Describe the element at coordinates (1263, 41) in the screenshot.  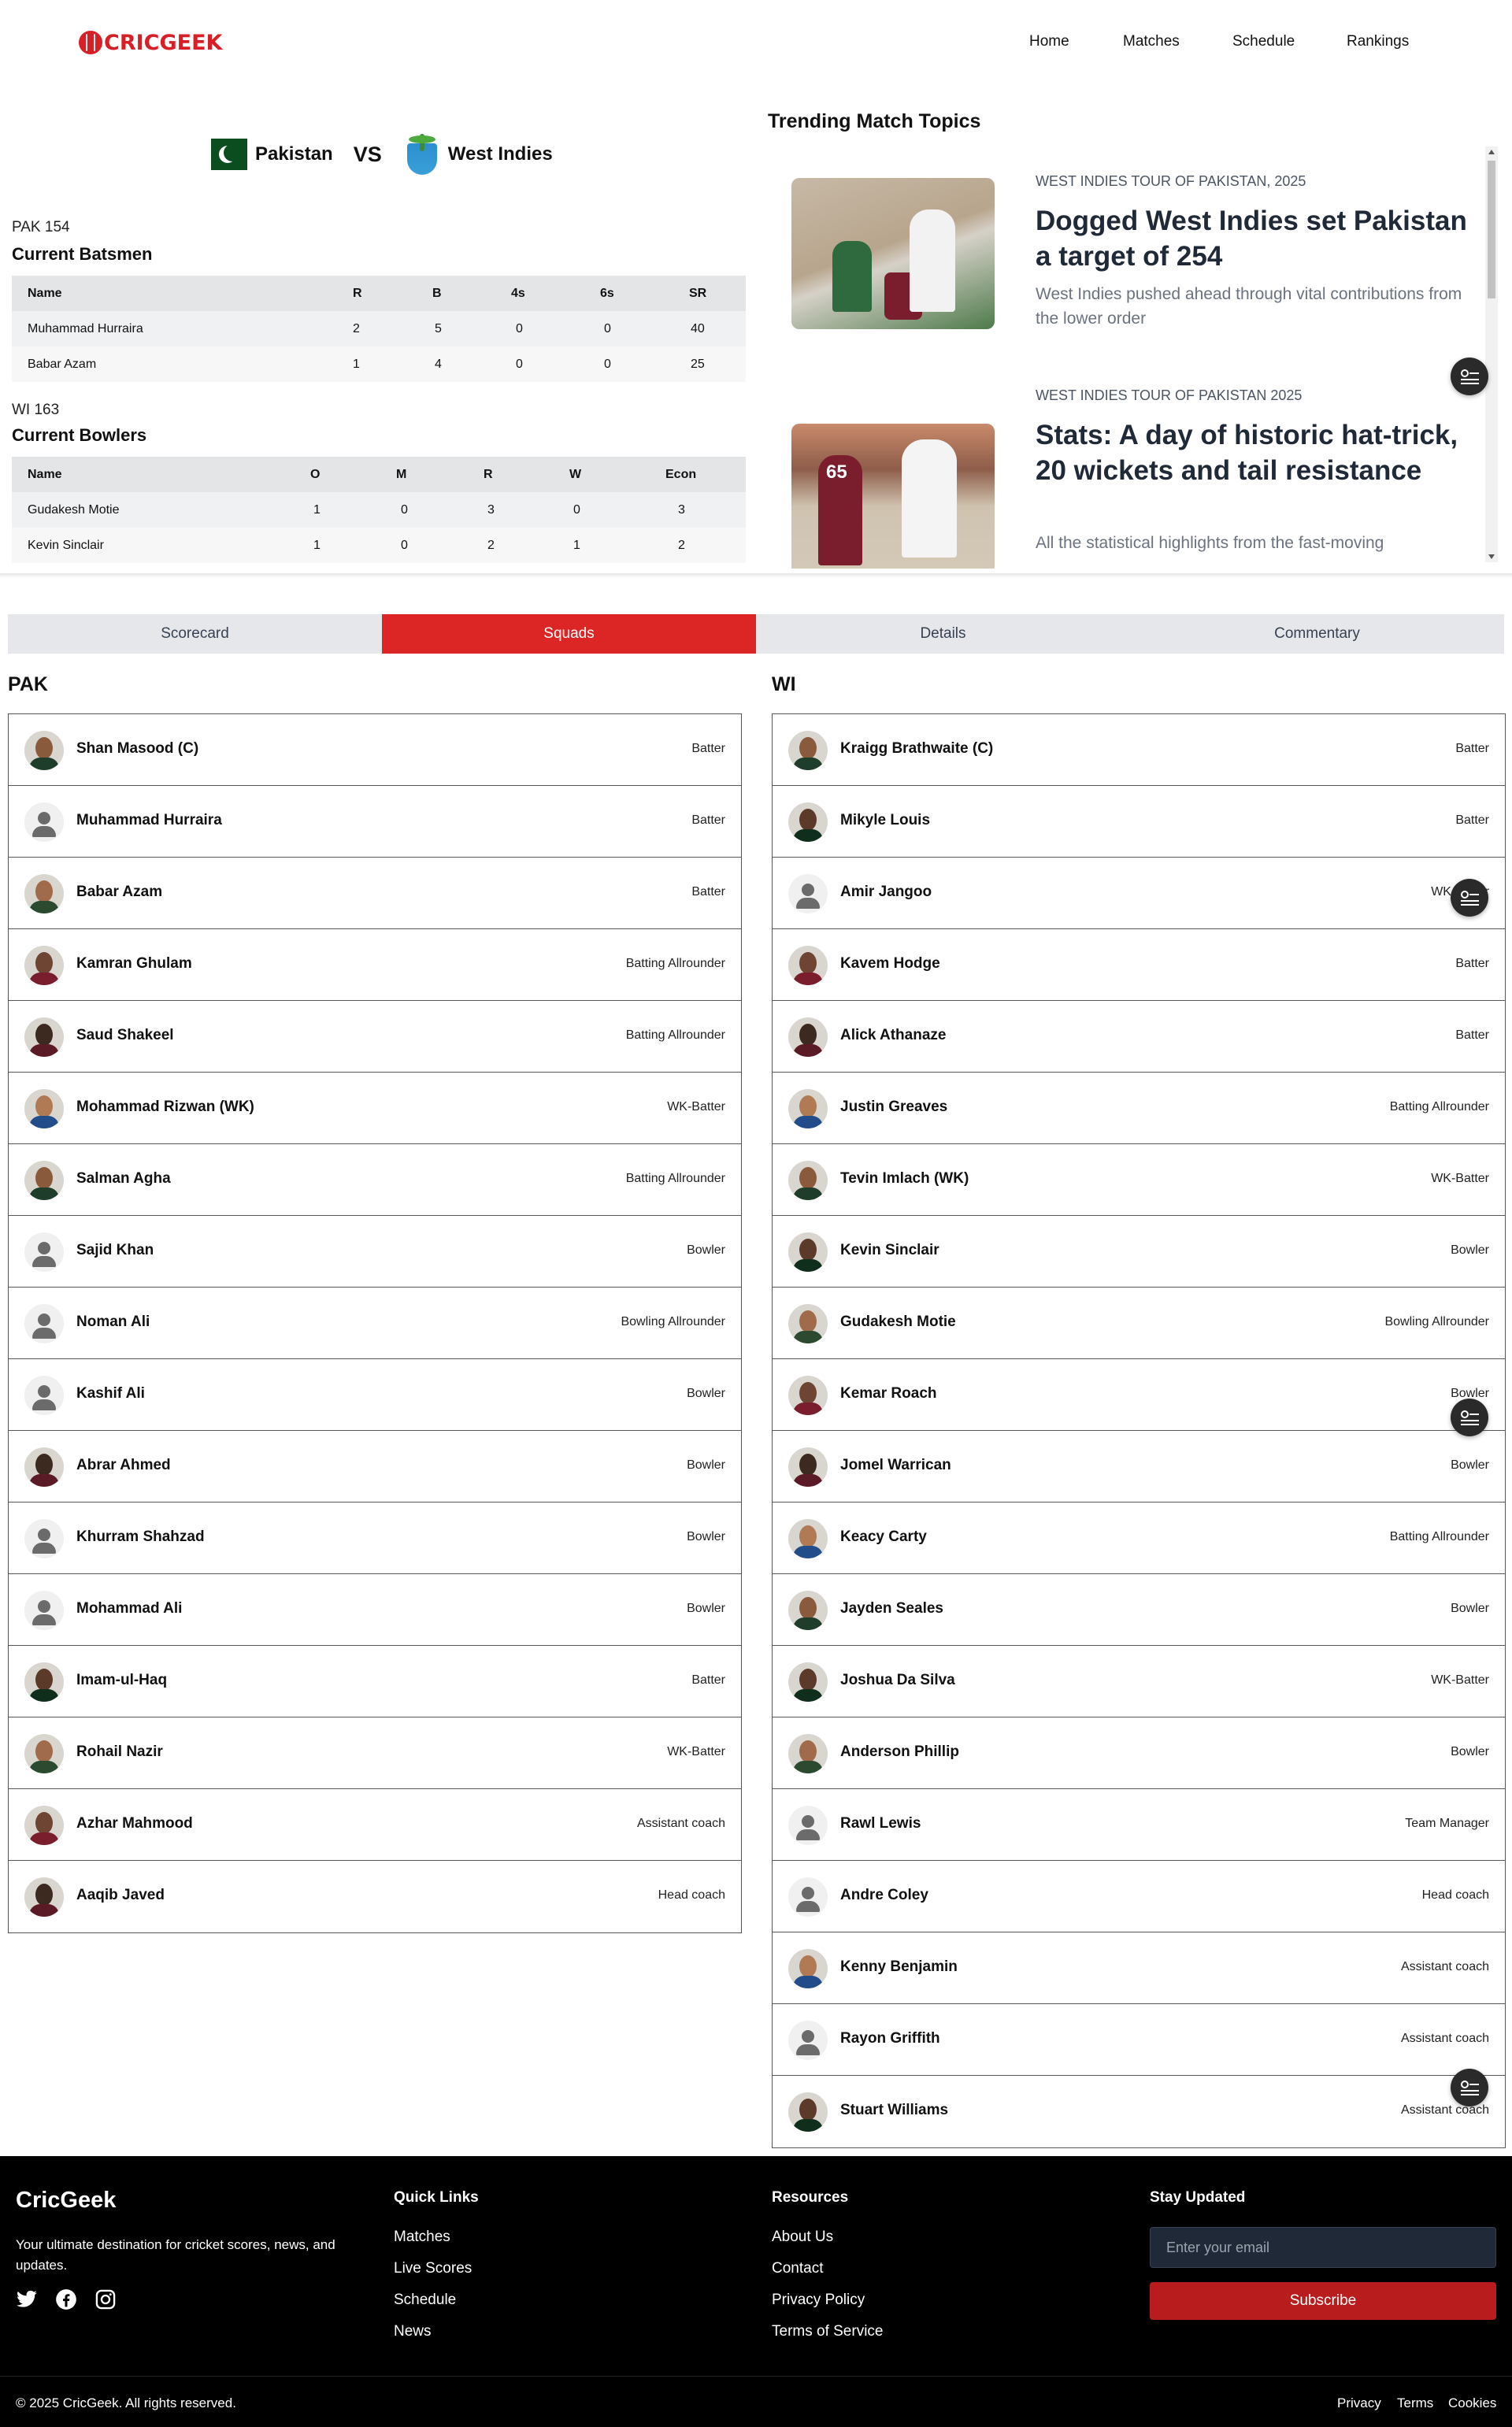
I see `nav-schedule: Schedule` at that location.